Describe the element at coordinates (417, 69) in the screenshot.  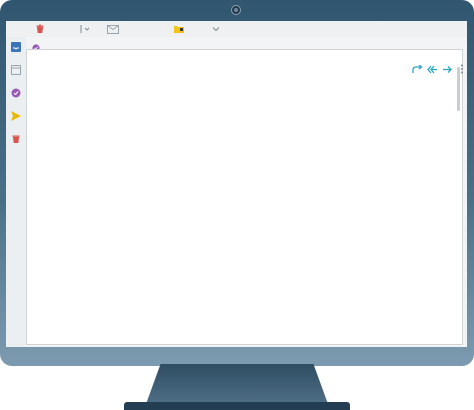
I see `reply-icon` at that location.